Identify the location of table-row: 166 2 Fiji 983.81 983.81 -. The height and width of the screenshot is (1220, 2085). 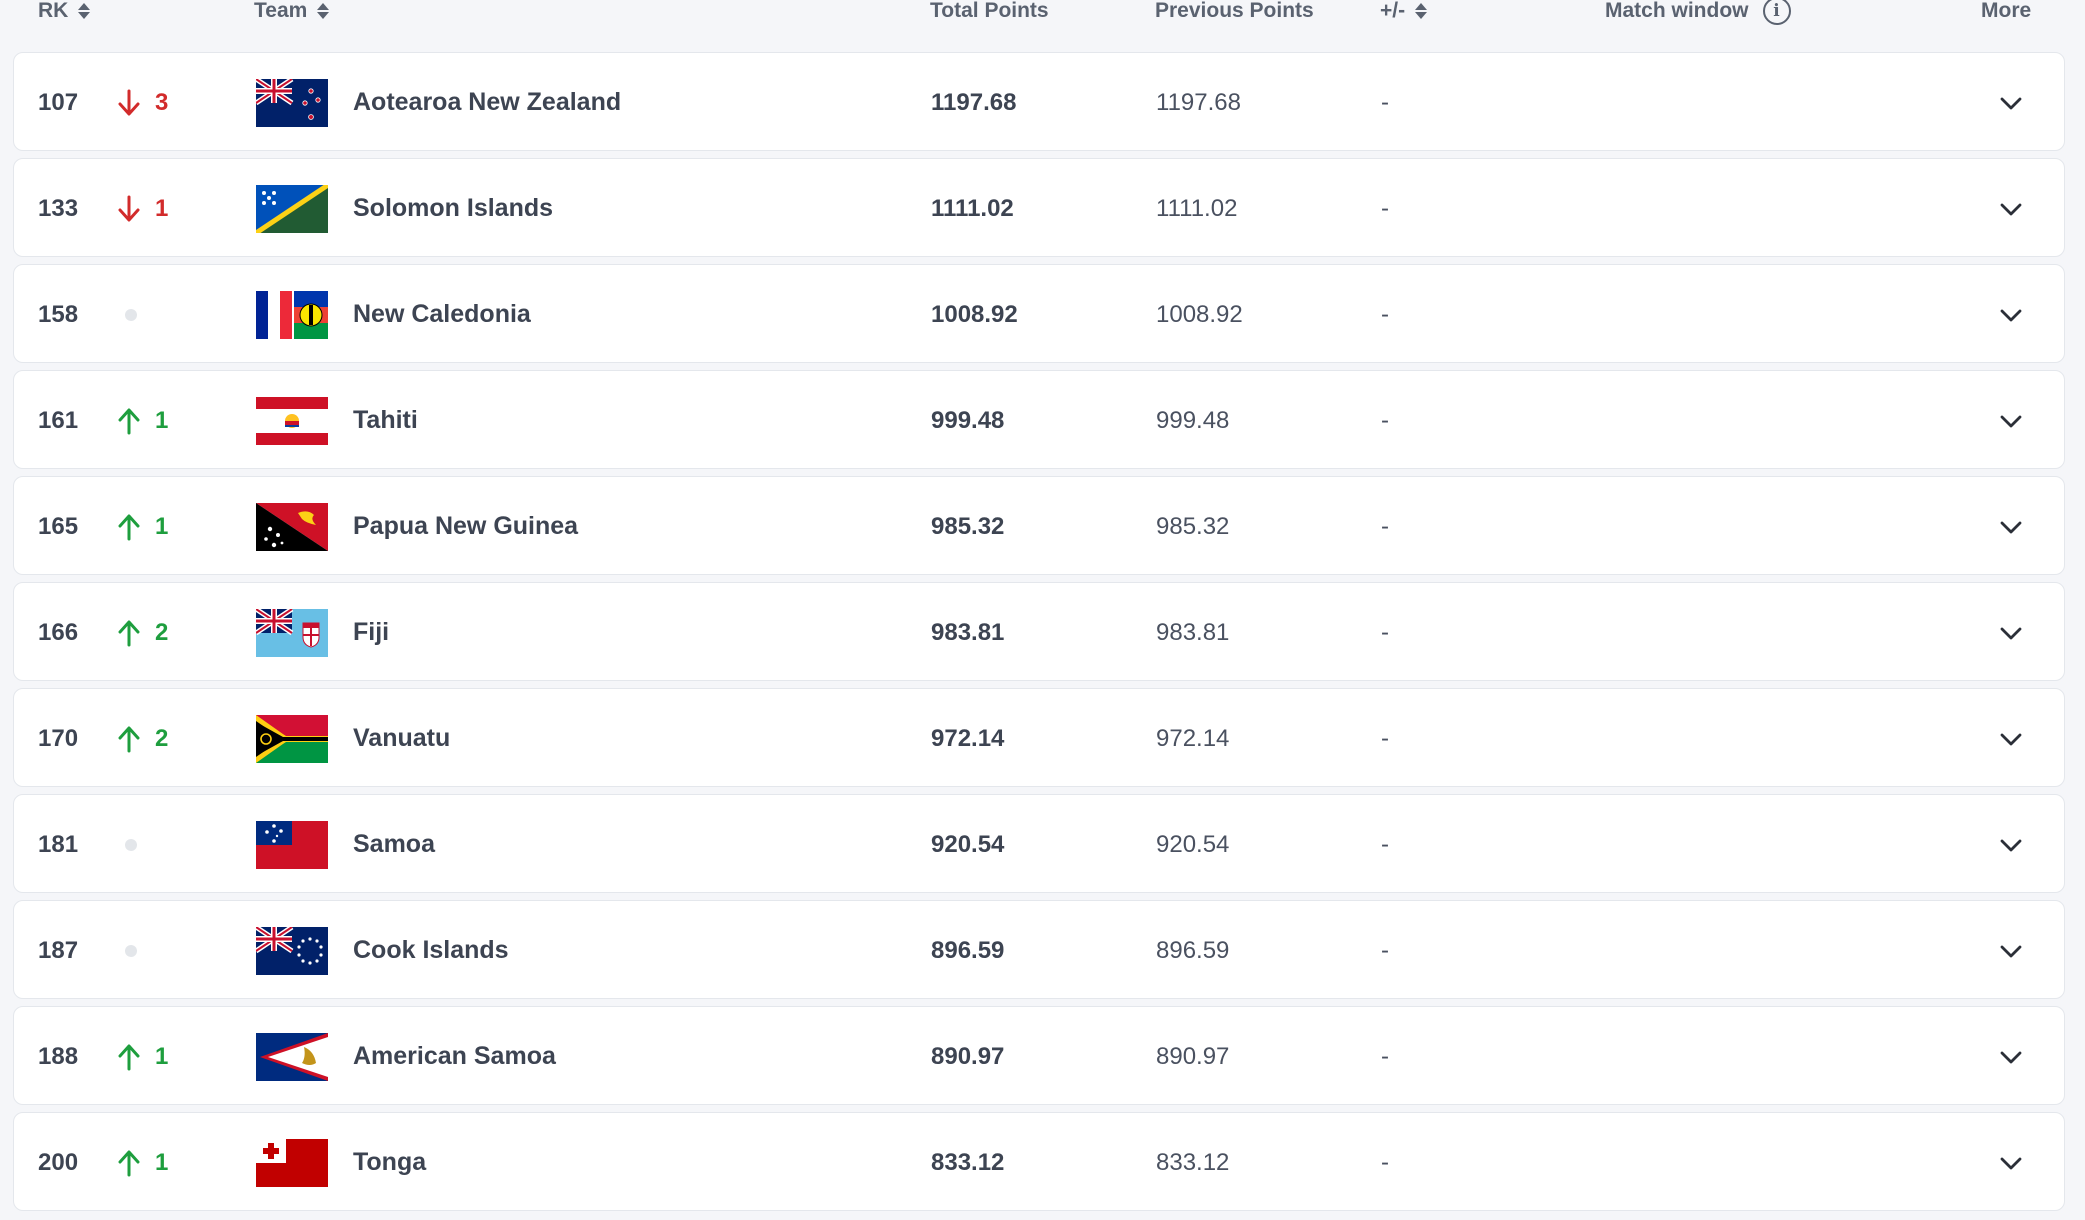
(1039, 631).